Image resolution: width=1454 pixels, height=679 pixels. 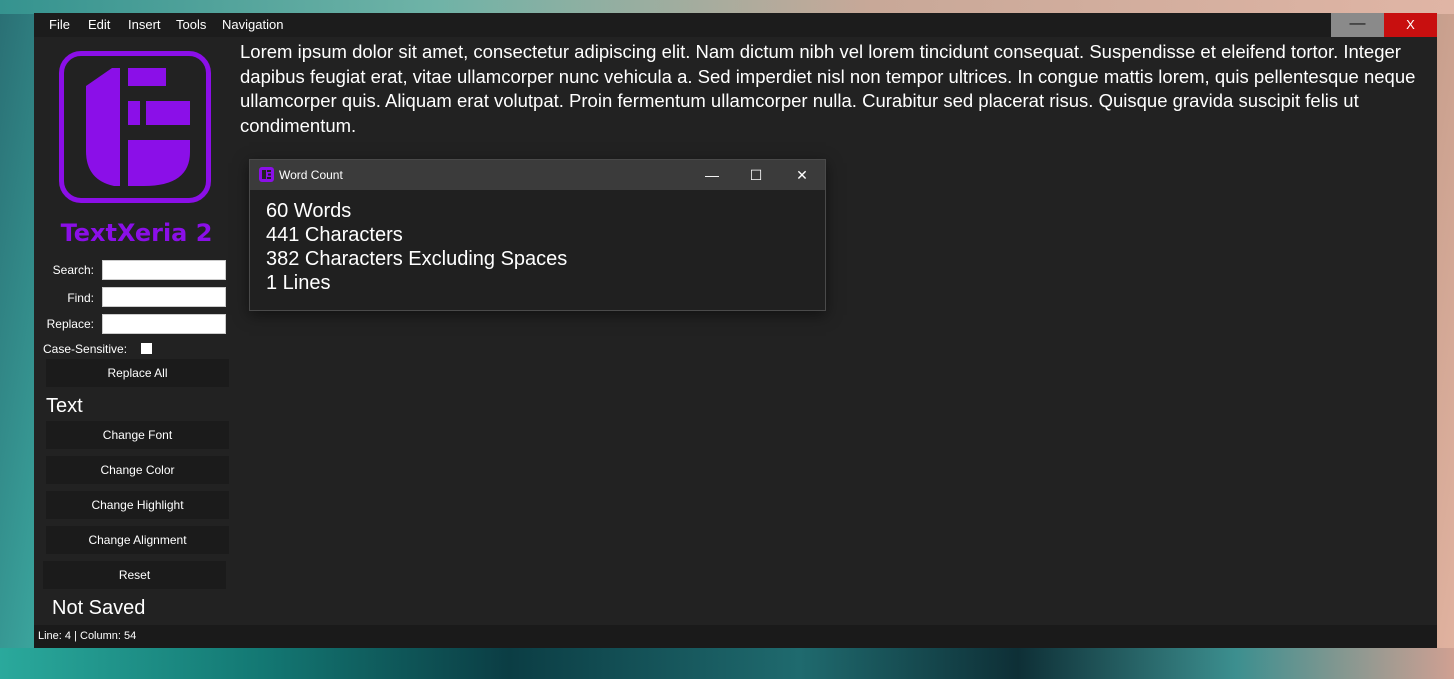 I want to click on text-section-heading: Text, so click(x=64, y=406).